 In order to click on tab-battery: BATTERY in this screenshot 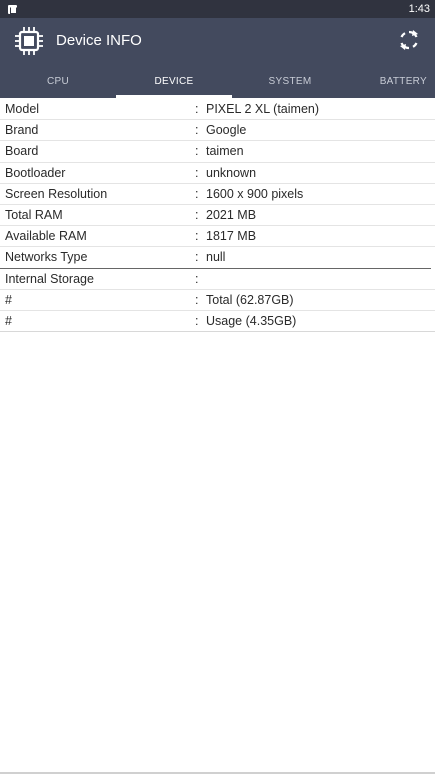, I will do `click(391, 81)`.